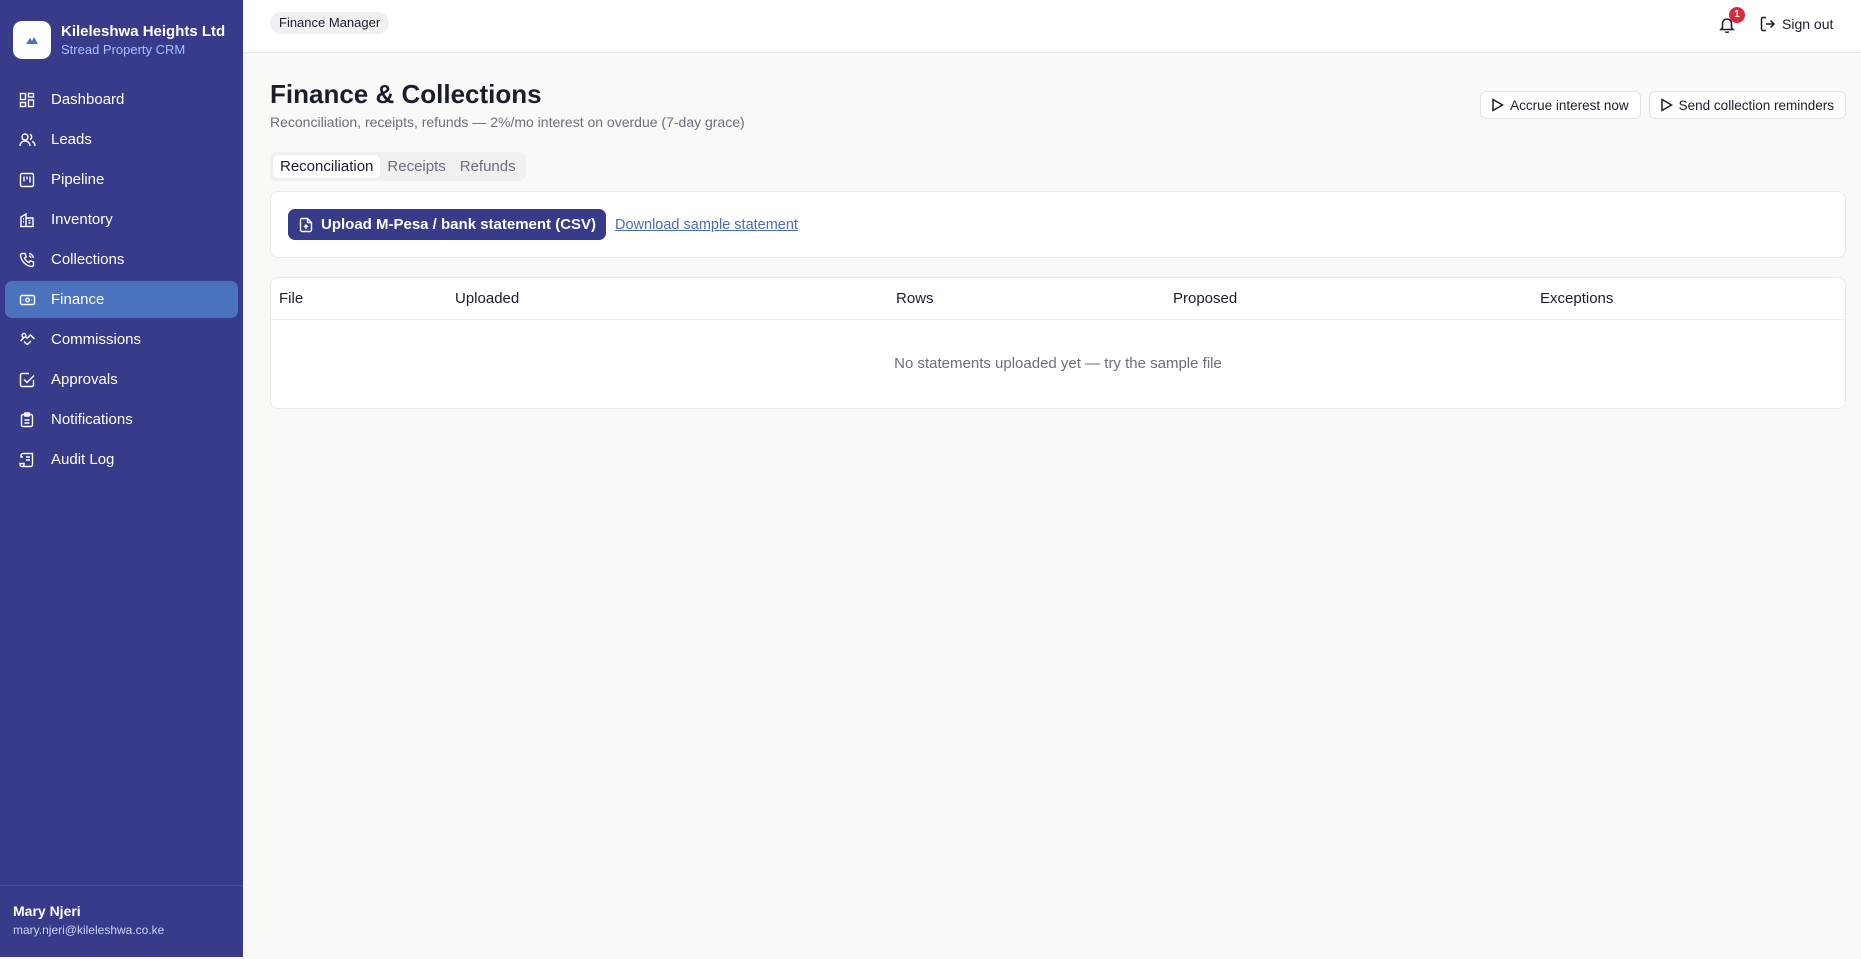 Image resolution: width=1861 pixels, height=959 pixels. Describe the element at coordinates (121, 299) in the screenshot. I see `sidebar-item-finance: Finance` at that location.